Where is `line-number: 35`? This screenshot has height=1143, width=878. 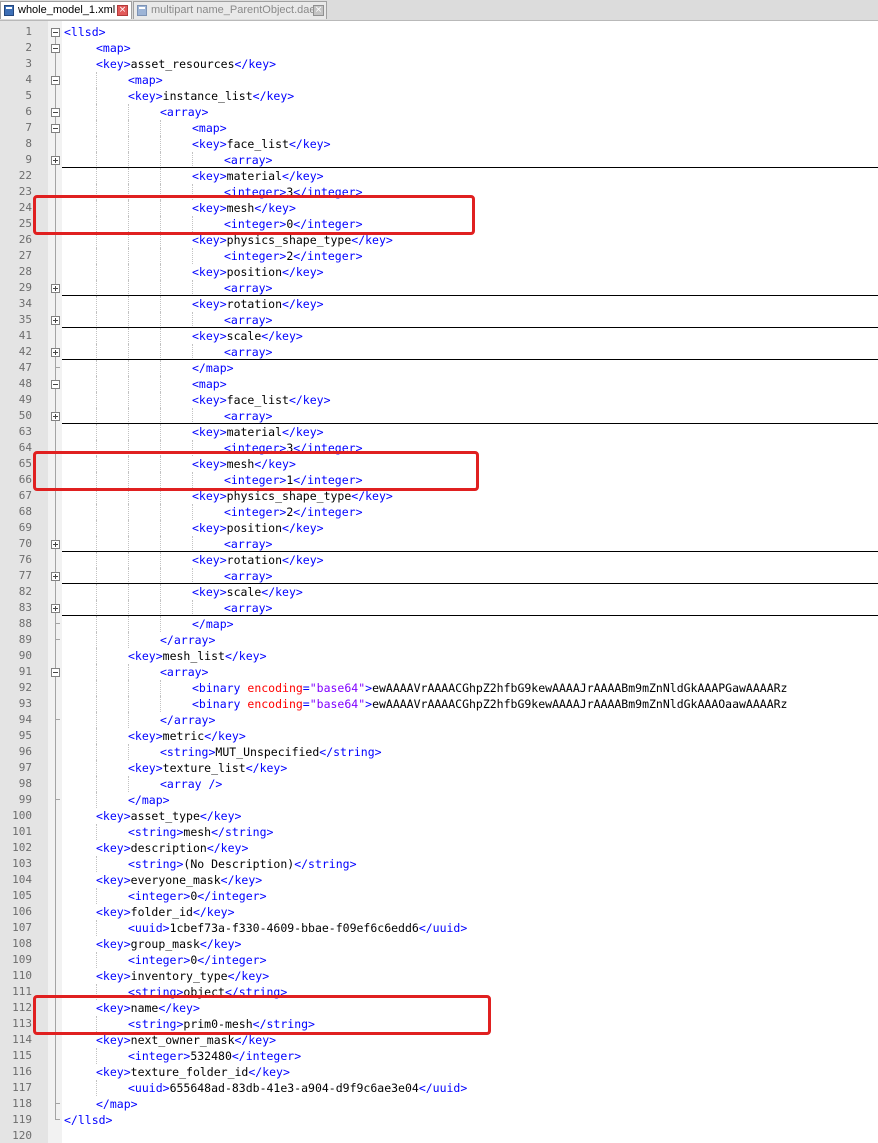
line-number: 35 is located at coordinates (25, 319).